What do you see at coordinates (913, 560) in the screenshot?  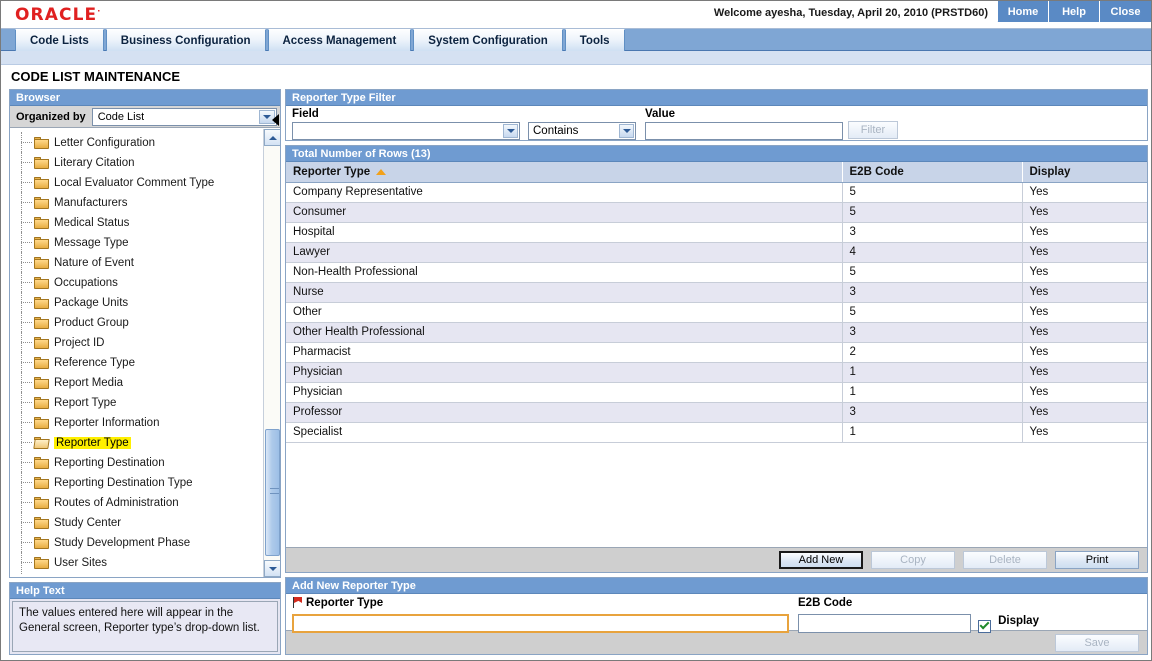 I see `copy-button: Copy` at bounding box center [913, 560].